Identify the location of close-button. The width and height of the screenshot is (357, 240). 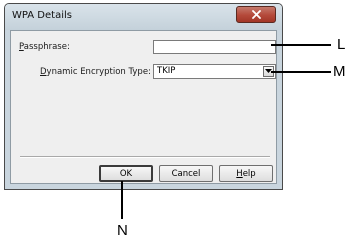
(256, 14).